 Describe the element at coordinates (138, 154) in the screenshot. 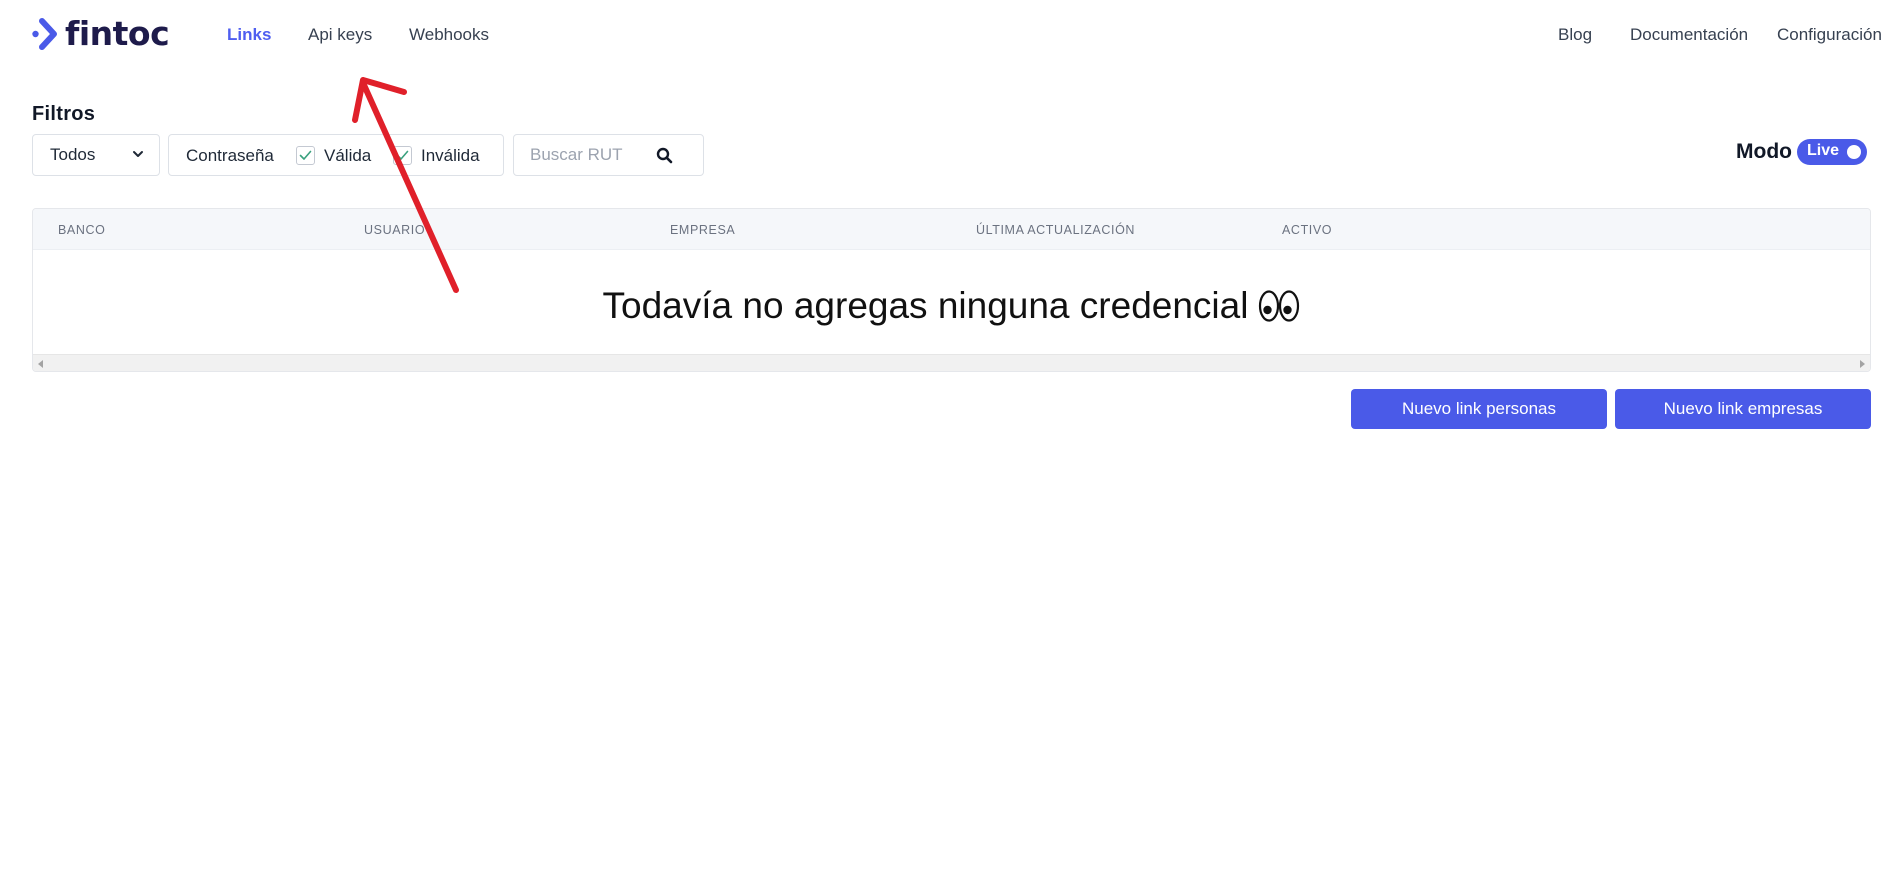

I see `chevron-down-icon` at that location.